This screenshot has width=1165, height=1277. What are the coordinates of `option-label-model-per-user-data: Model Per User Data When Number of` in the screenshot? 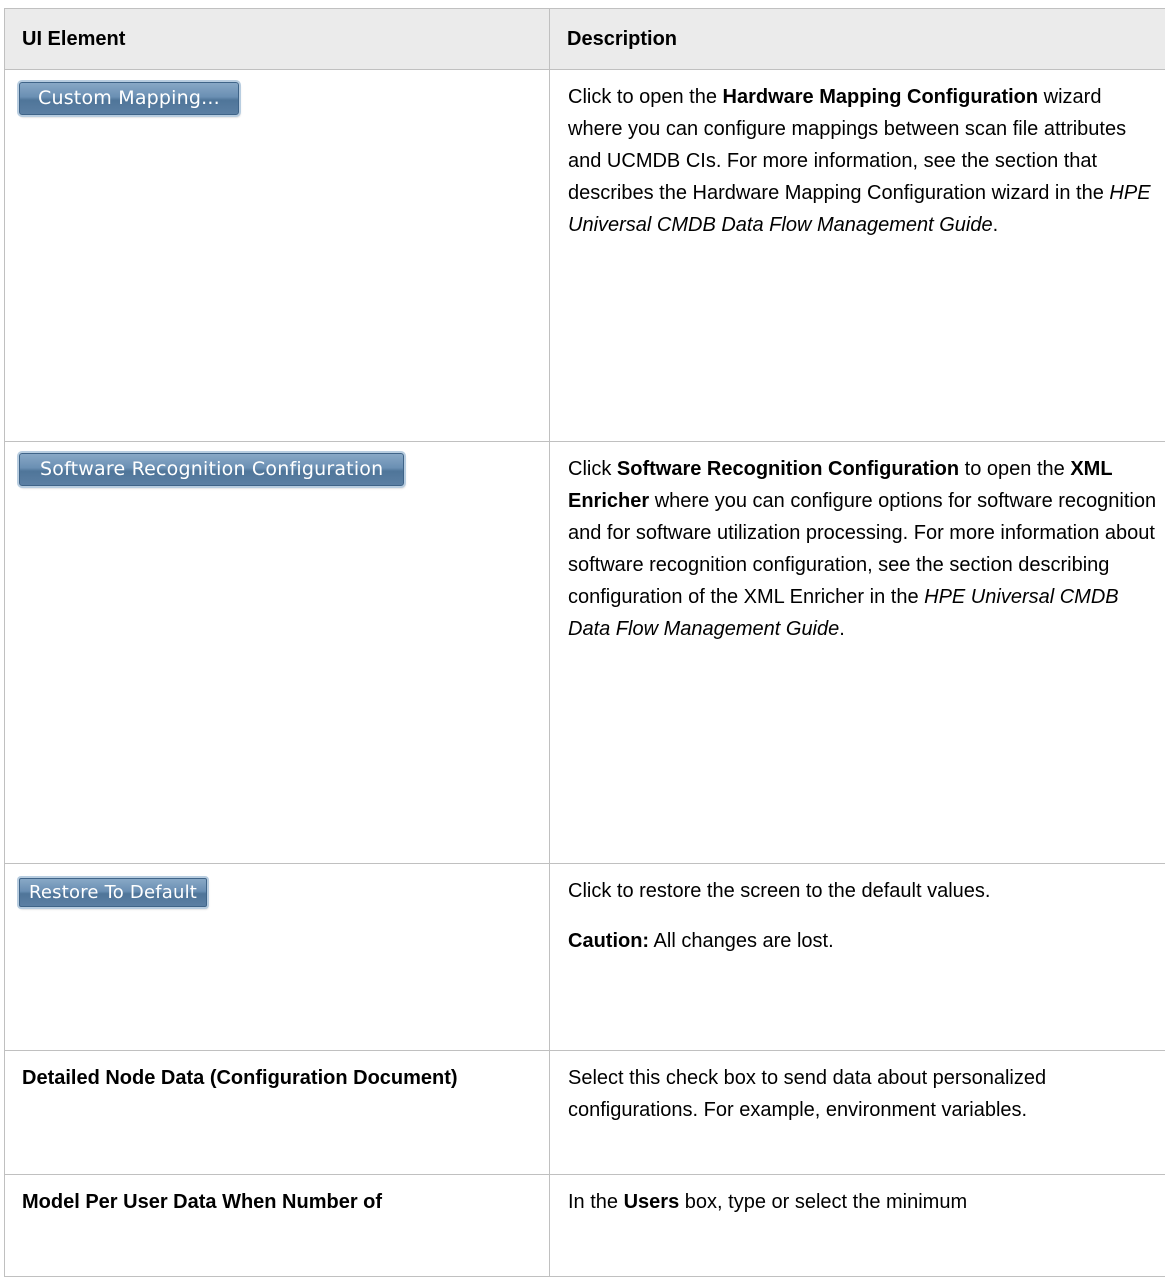 It's located at (277, 1226).